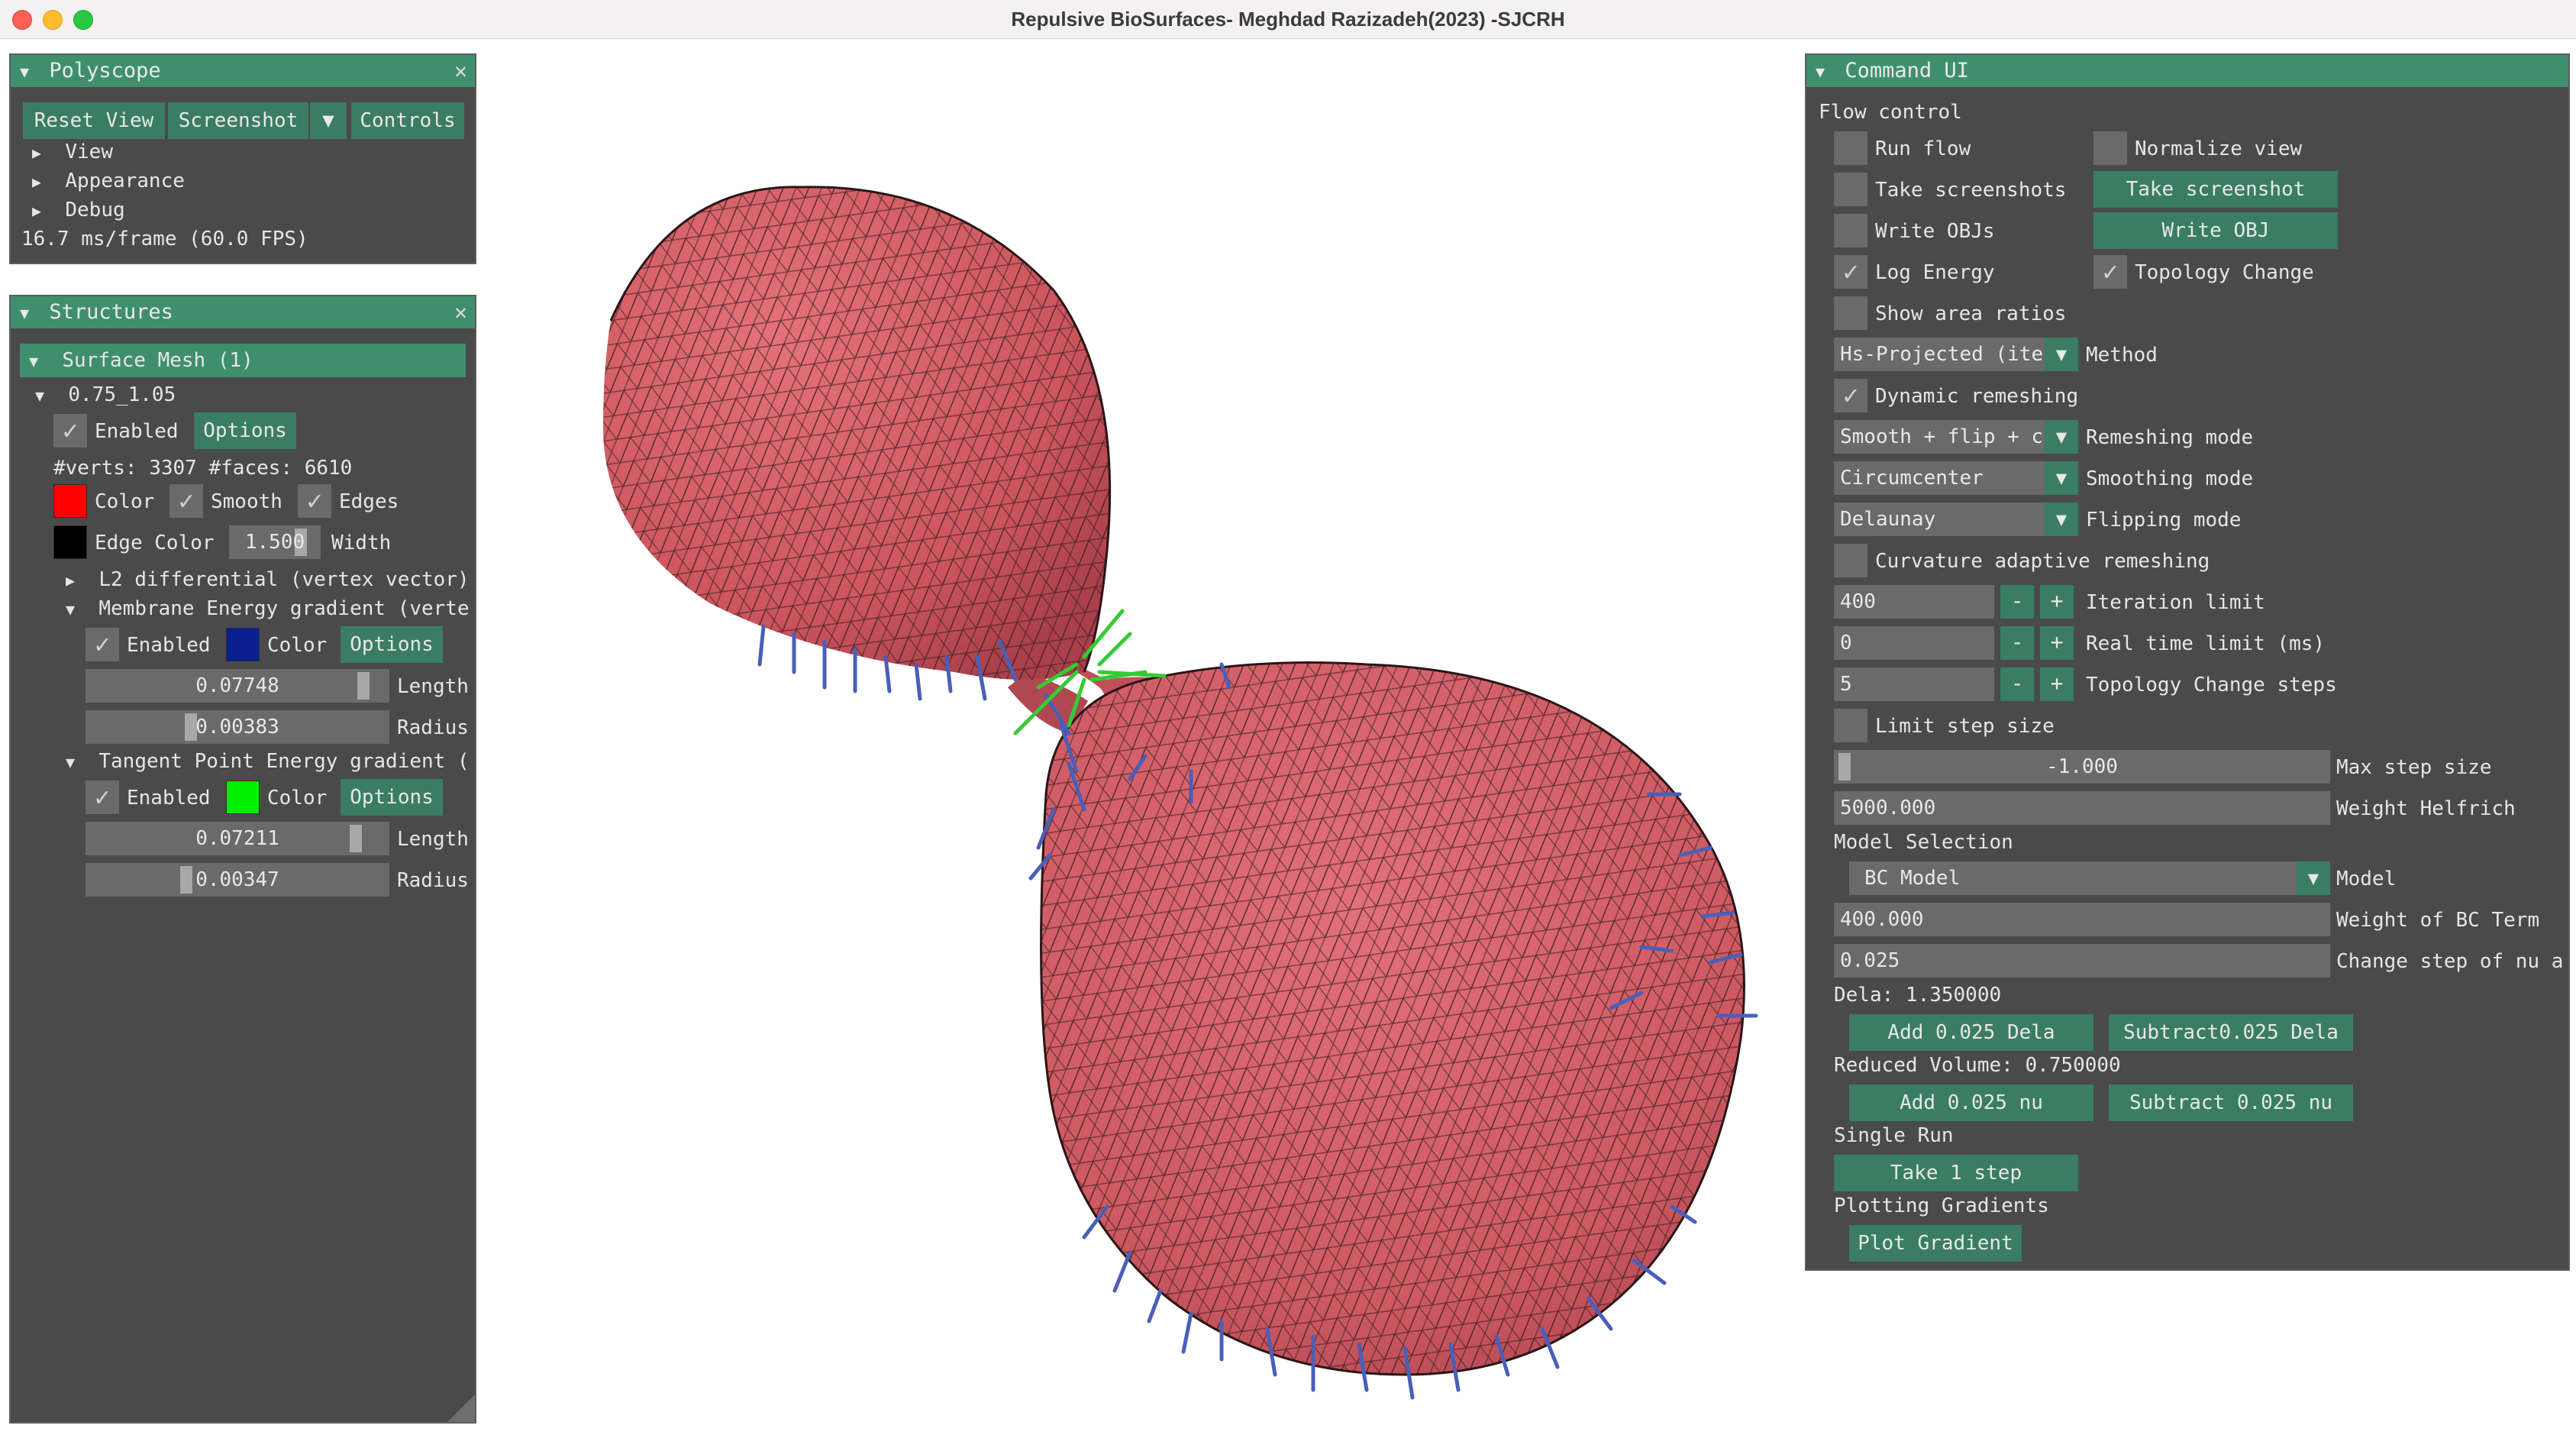  Describe the element at coordinates (275, 542) in the screenshot. I see `edge-width-slider: 1.500` at that location.